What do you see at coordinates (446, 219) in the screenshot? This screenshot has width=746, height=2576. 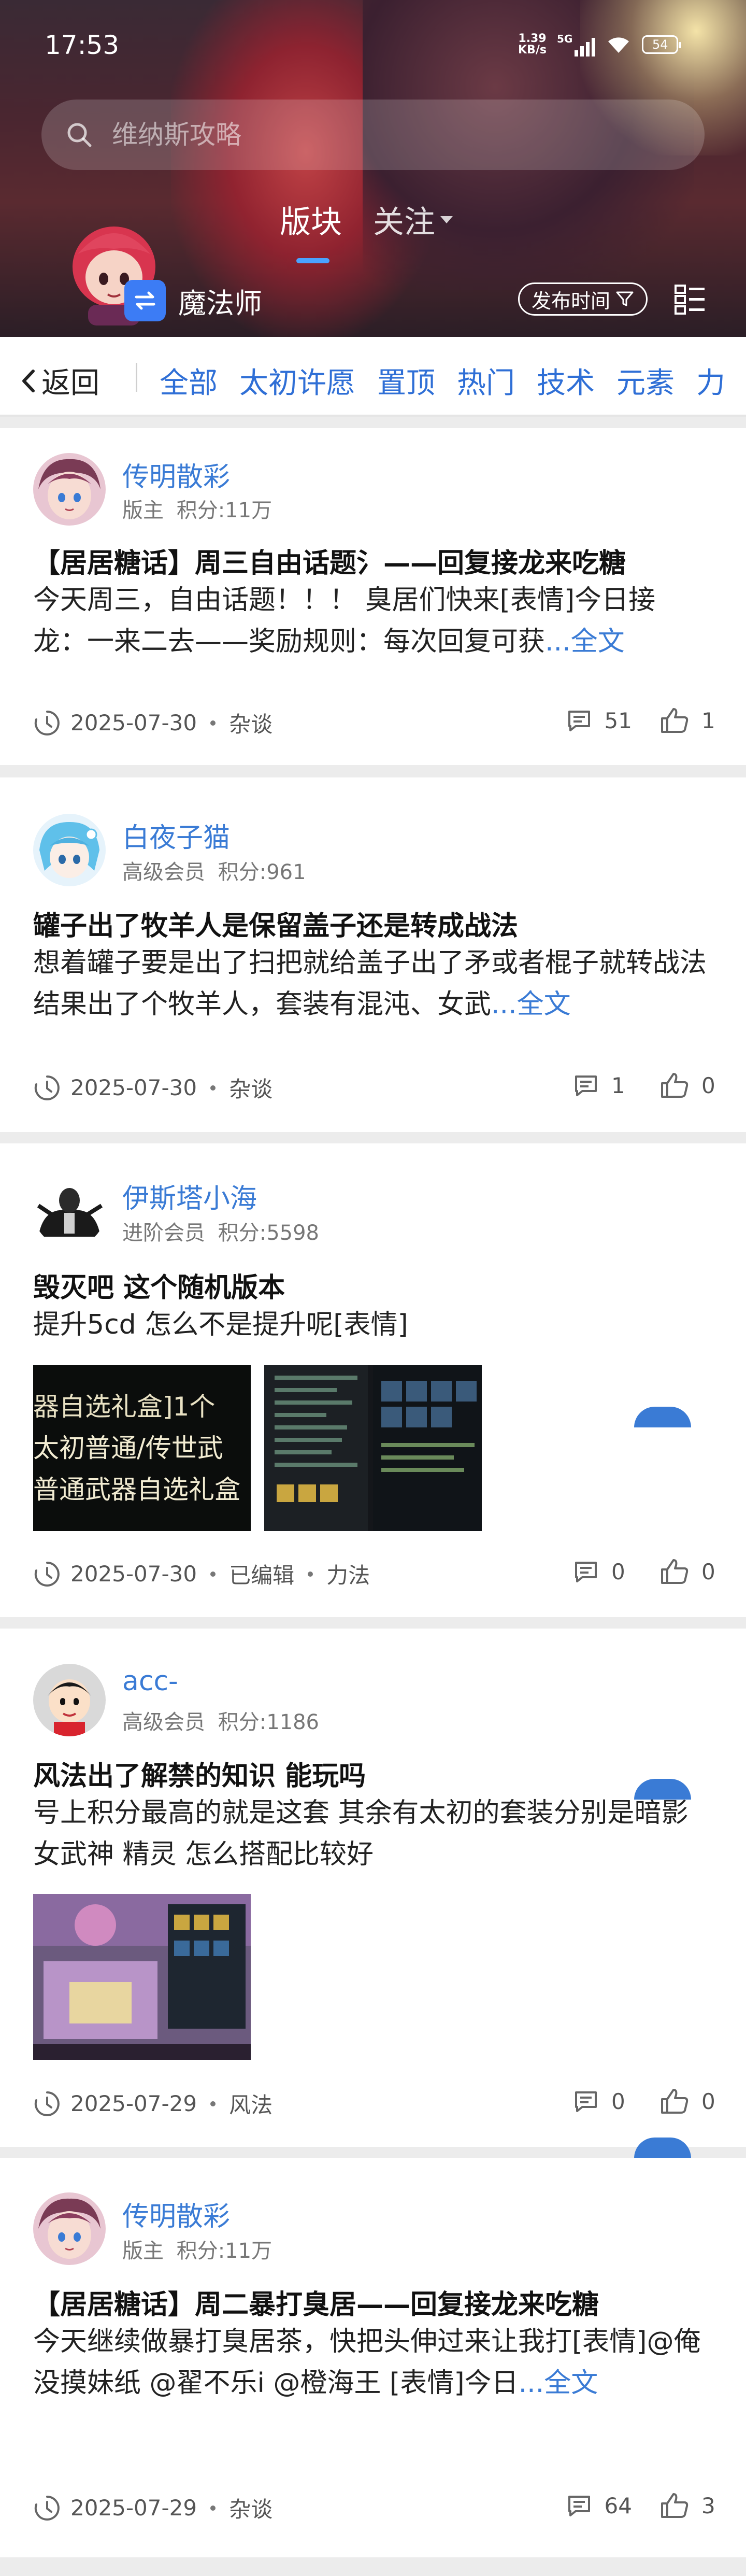 I see `chevron-down-icon` at bounding box center [446, 219].